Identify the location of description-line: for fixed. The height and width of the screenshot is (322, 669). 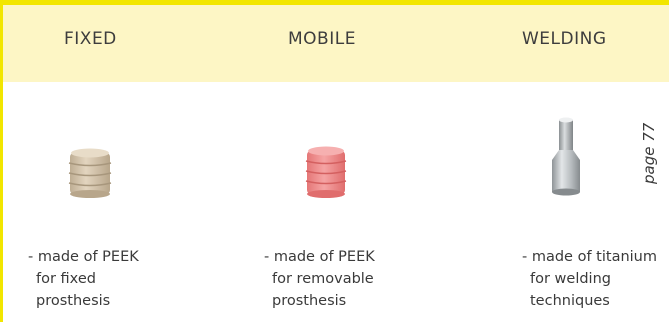
(66, 279).